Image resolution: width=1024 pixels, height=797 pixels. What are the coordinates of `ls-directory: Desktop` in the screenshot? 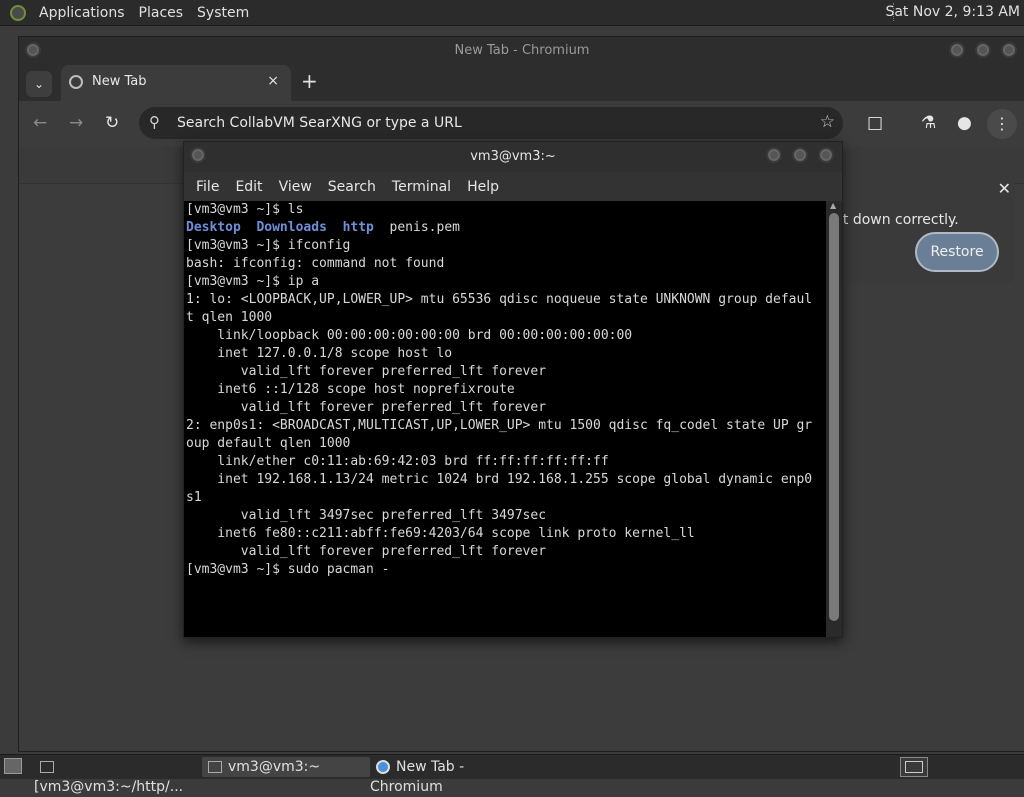 It's located at (213, 227).